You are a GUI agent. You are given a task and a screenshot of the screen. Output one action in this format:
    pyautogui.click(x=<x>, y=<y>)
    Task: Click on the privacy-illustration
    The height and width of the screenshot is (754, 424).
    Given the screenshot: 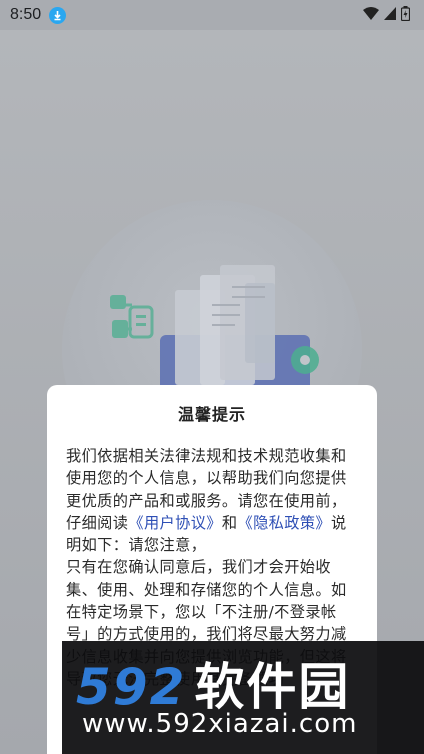 What is the action you would take?
    pyautogui.click(x=215, y=315)
    